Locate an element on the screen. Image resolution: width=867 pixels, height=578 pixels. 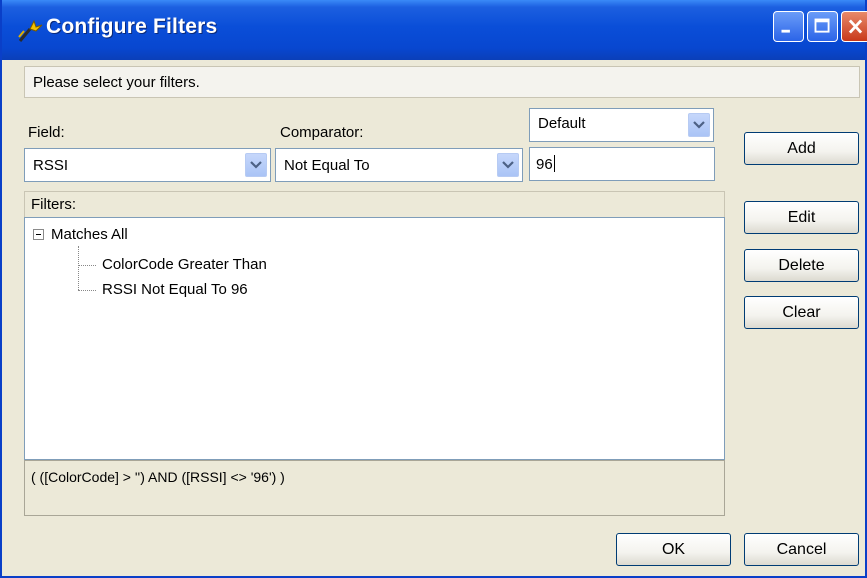
comparator-select-value: Not Equal To is located at coordinates (327, 165).